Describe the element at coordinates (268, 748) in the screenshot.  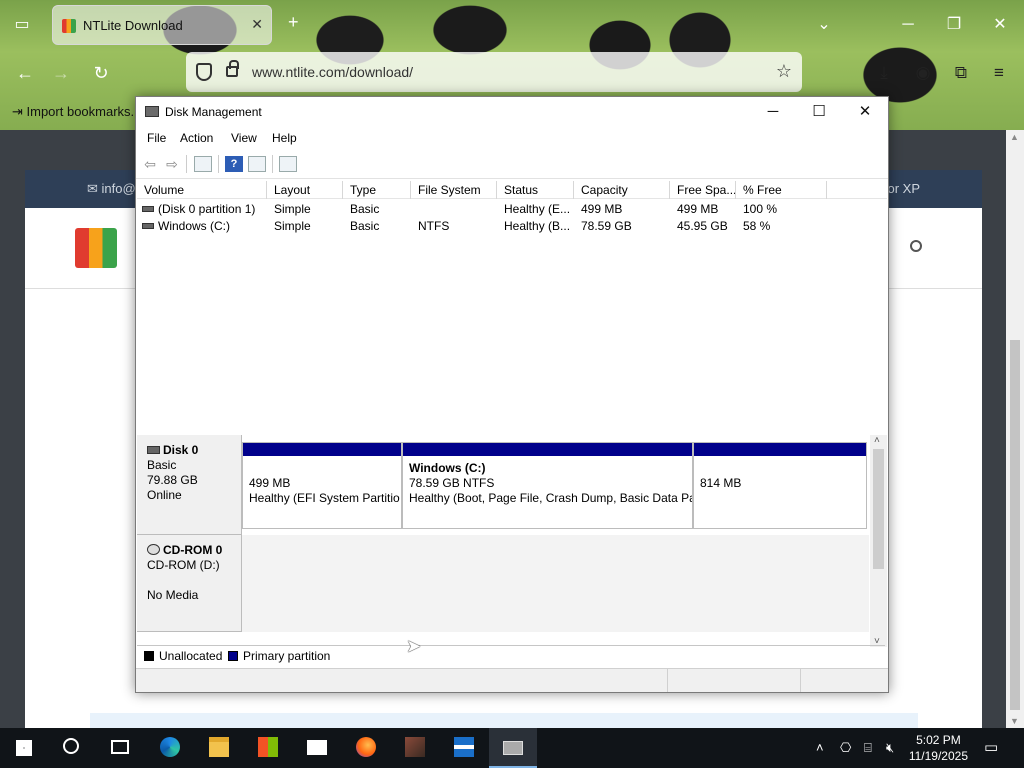
I see `store-app` at that location.